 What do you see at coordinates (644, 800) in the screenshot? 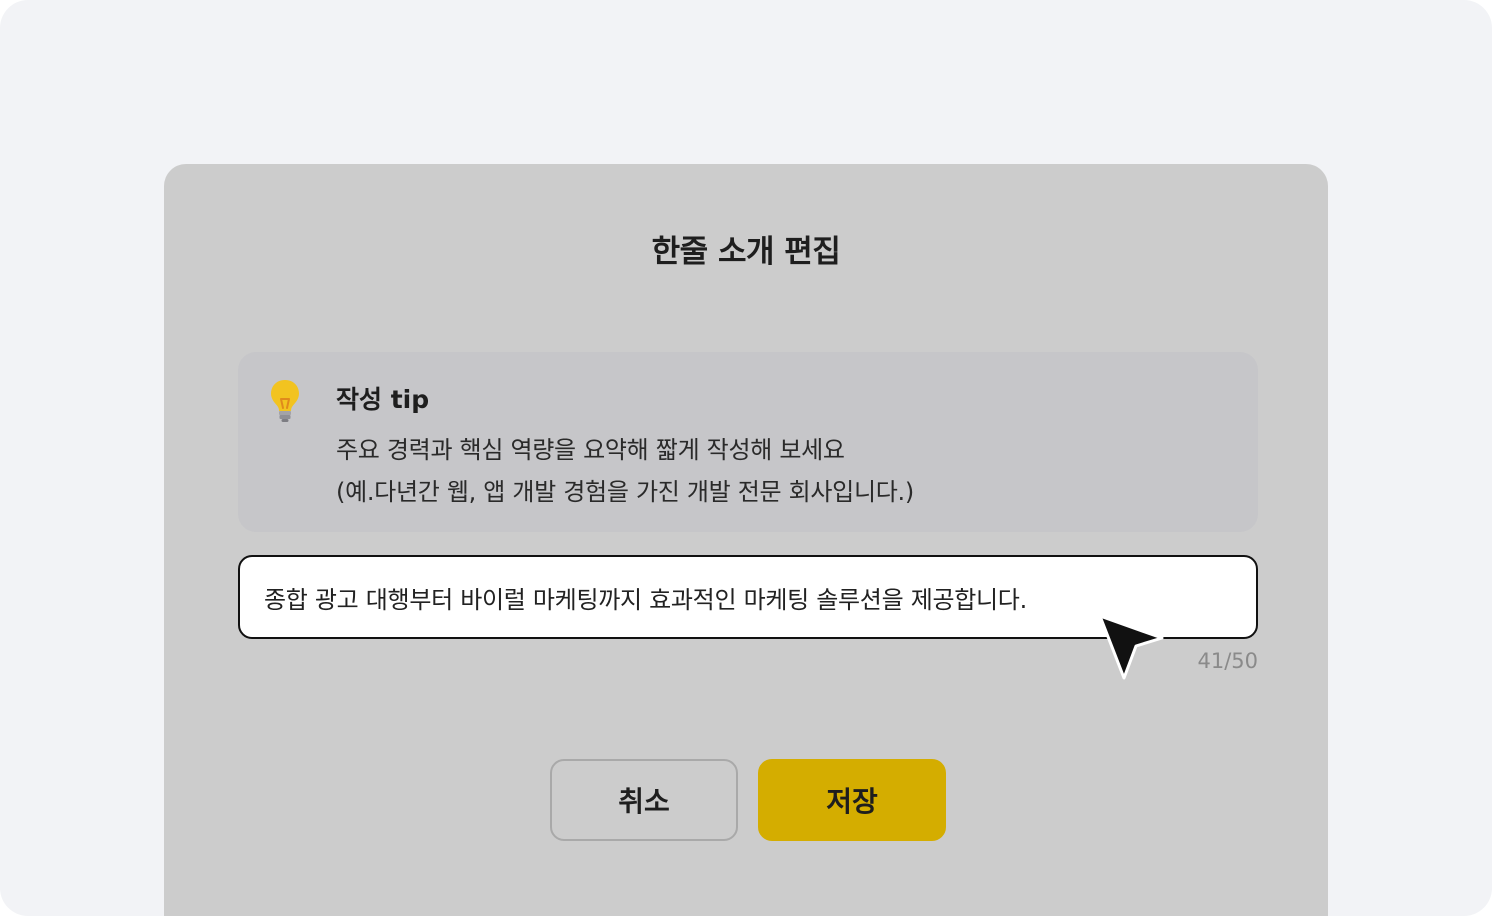
I see `cancel-button: 취소` at bounding box center [644, 800].